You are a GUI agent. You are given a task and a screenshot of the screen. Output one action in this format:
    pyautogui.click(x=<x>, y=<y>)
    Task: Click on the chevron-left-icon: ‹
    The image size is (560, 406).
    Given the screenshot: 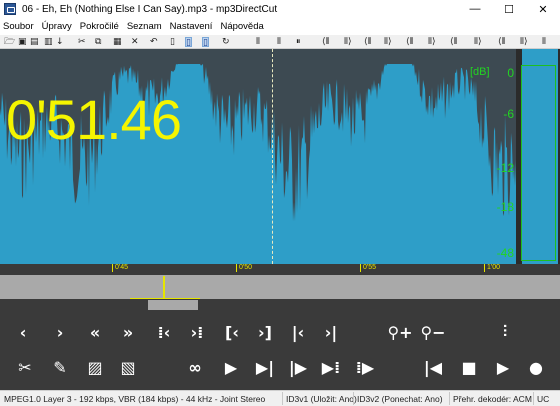 What is the action you would take?
    pyautogui.click(x=23, y=332)
    